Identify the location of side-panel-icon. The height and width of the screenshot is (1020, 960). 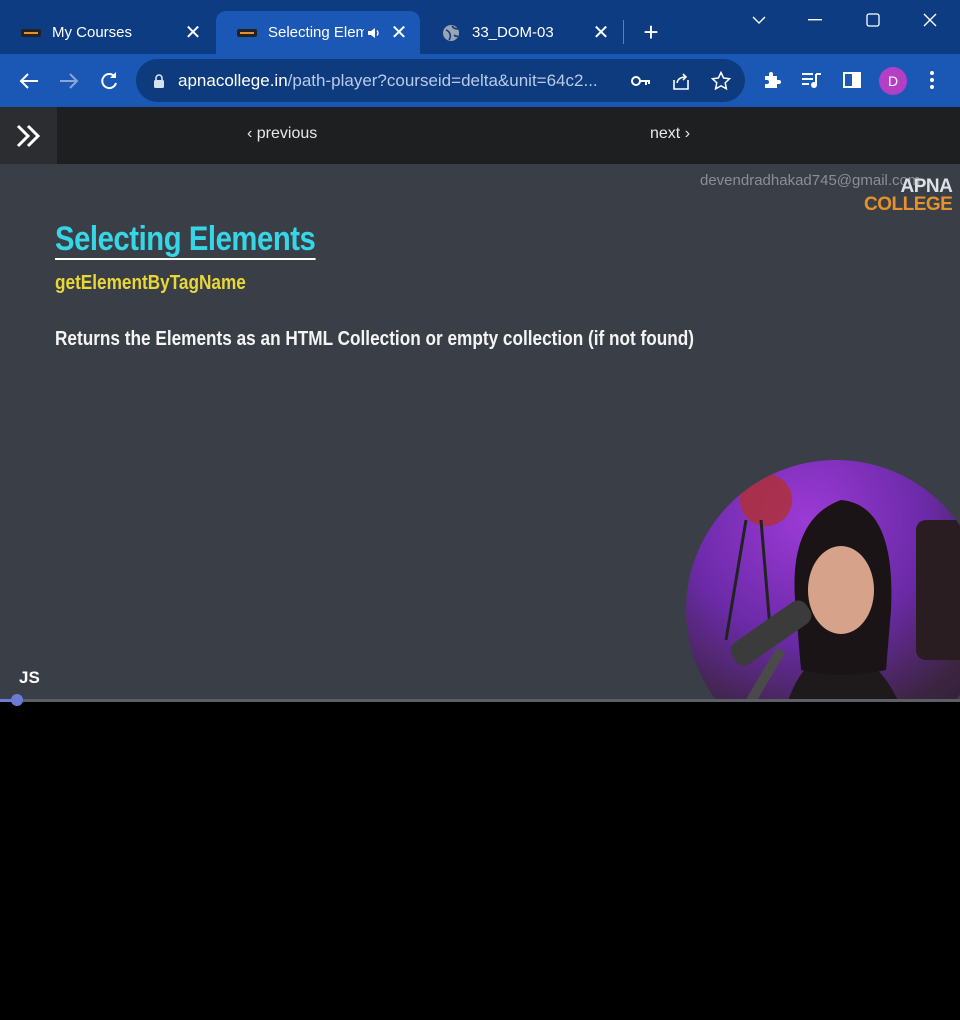
(852, 80).